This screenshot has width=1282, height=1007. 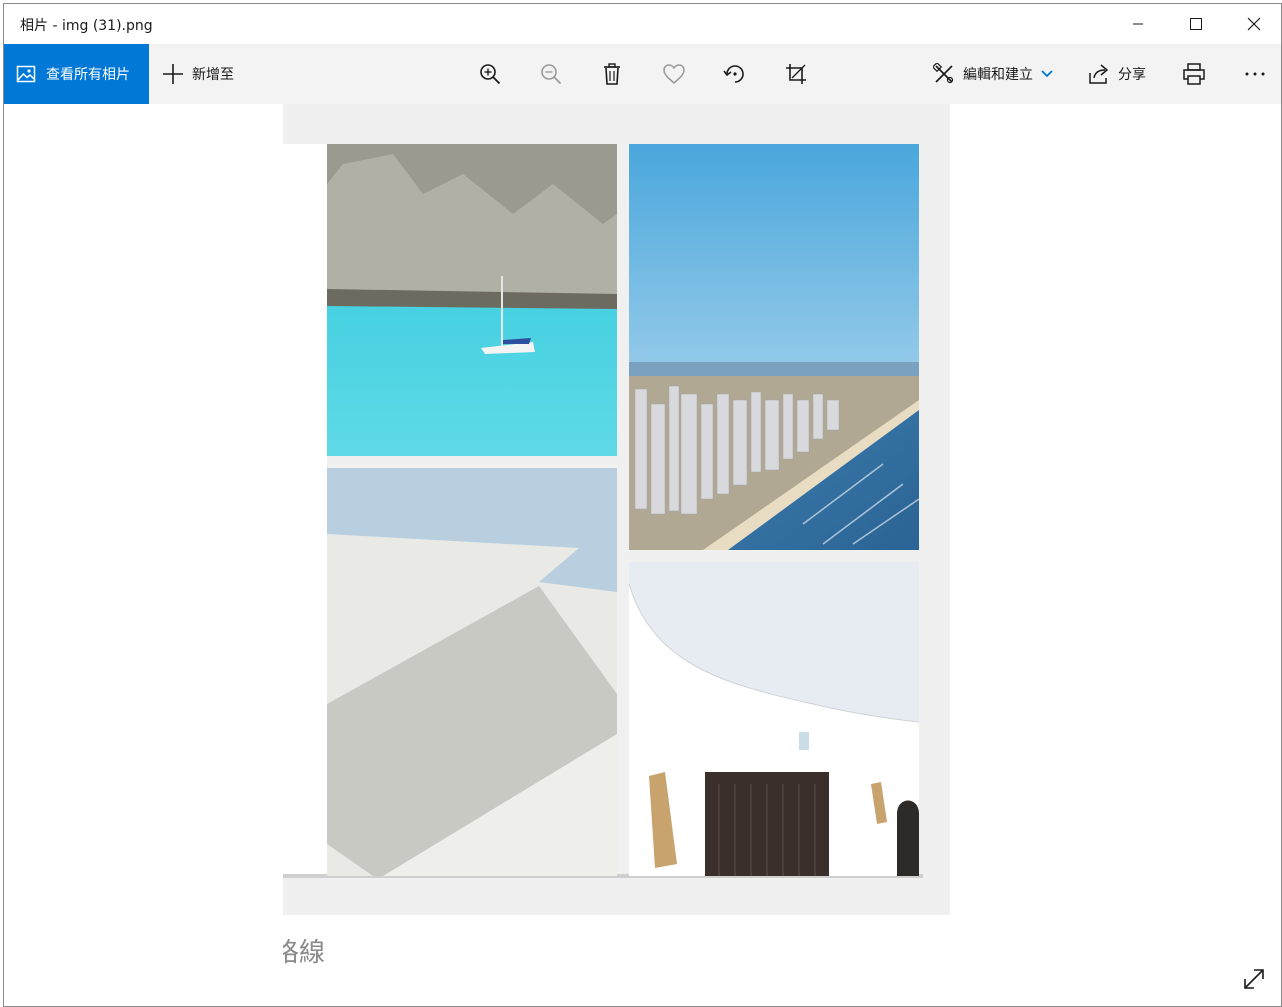 I want to click on expand-icon, so click(x=1254, y=979).